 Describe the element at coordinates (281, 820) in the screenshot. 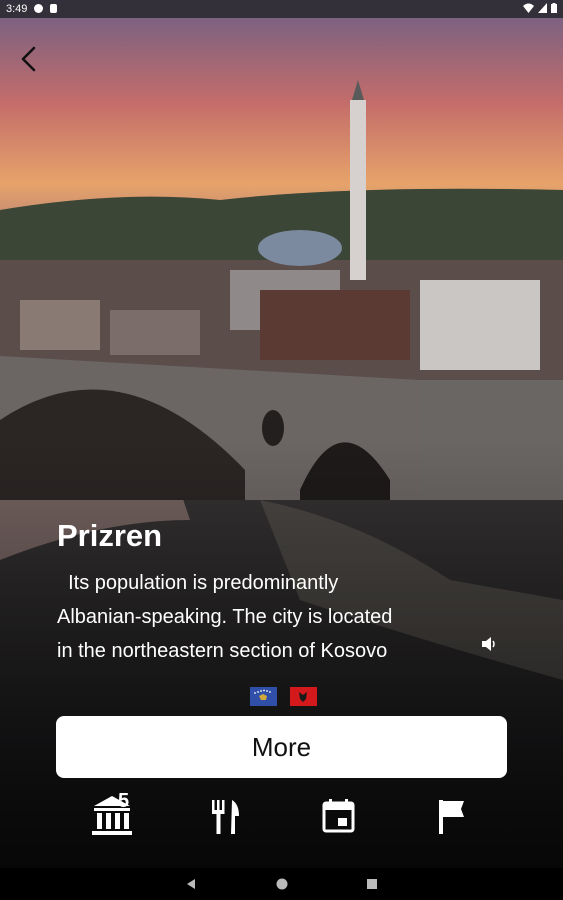

I see `bottom-nav` at that location.